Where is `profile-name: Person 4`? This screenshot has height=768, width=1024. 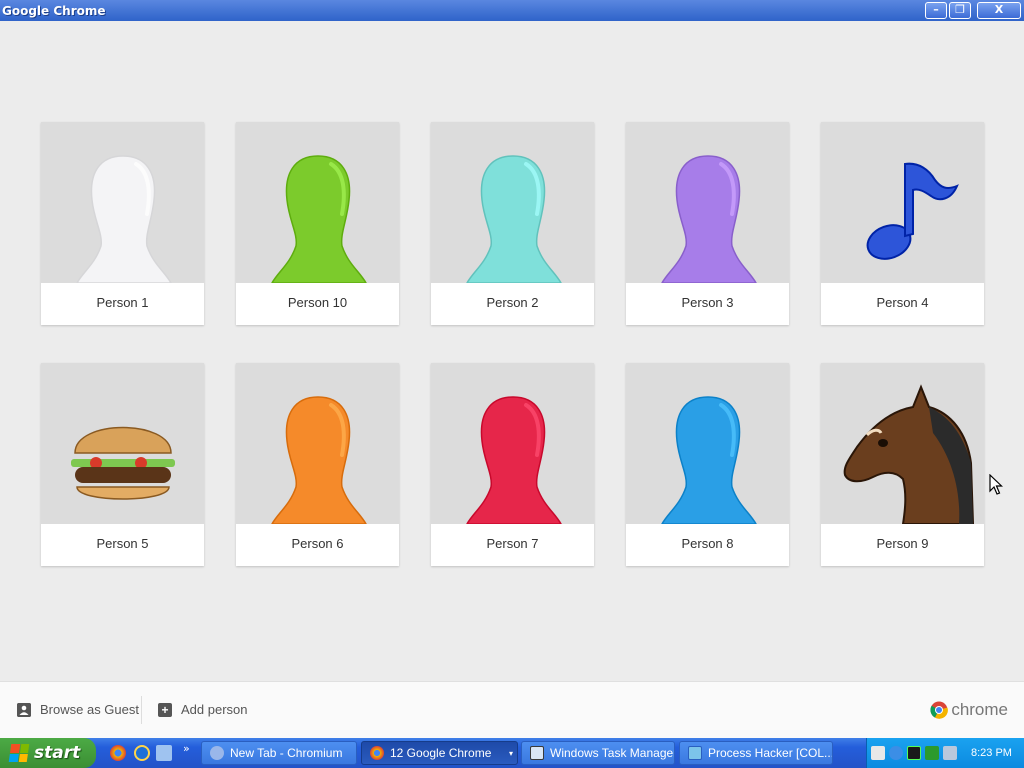 profile-name: Person 4 is located at coordinates (902, 302).